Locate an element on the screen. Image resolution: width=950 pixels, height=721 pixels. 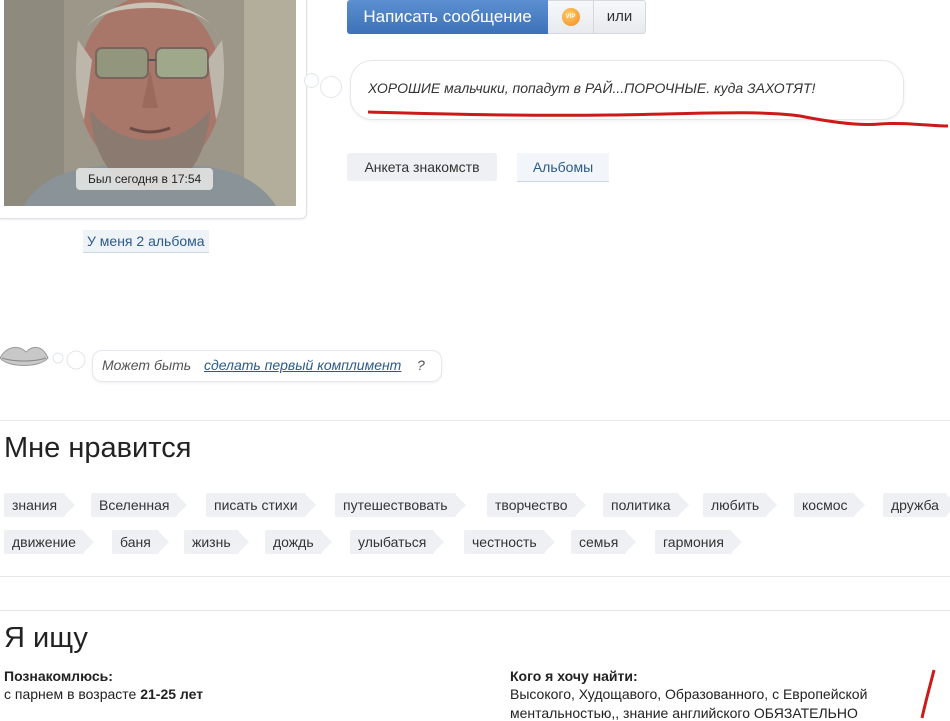
meet-age: 21-25 лет is located at coordinates (172, 694).